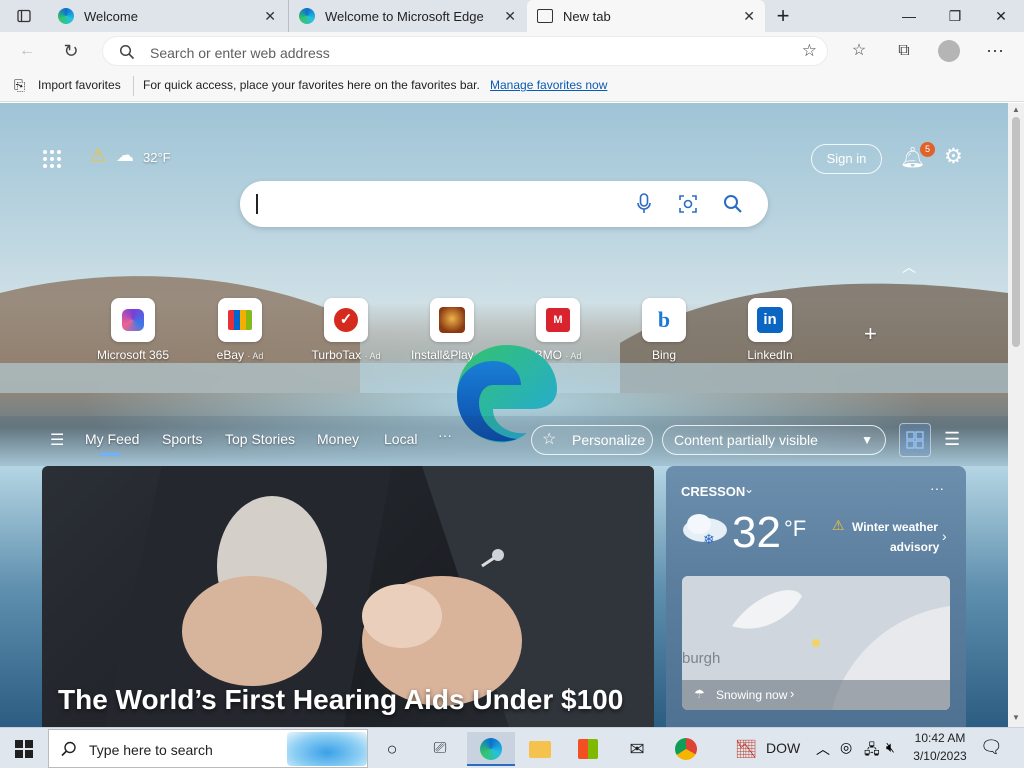 Image resolution: width=1024 pixels, height=771 pixels. I want to click on weather-more-button: ···, so click(937, 488).